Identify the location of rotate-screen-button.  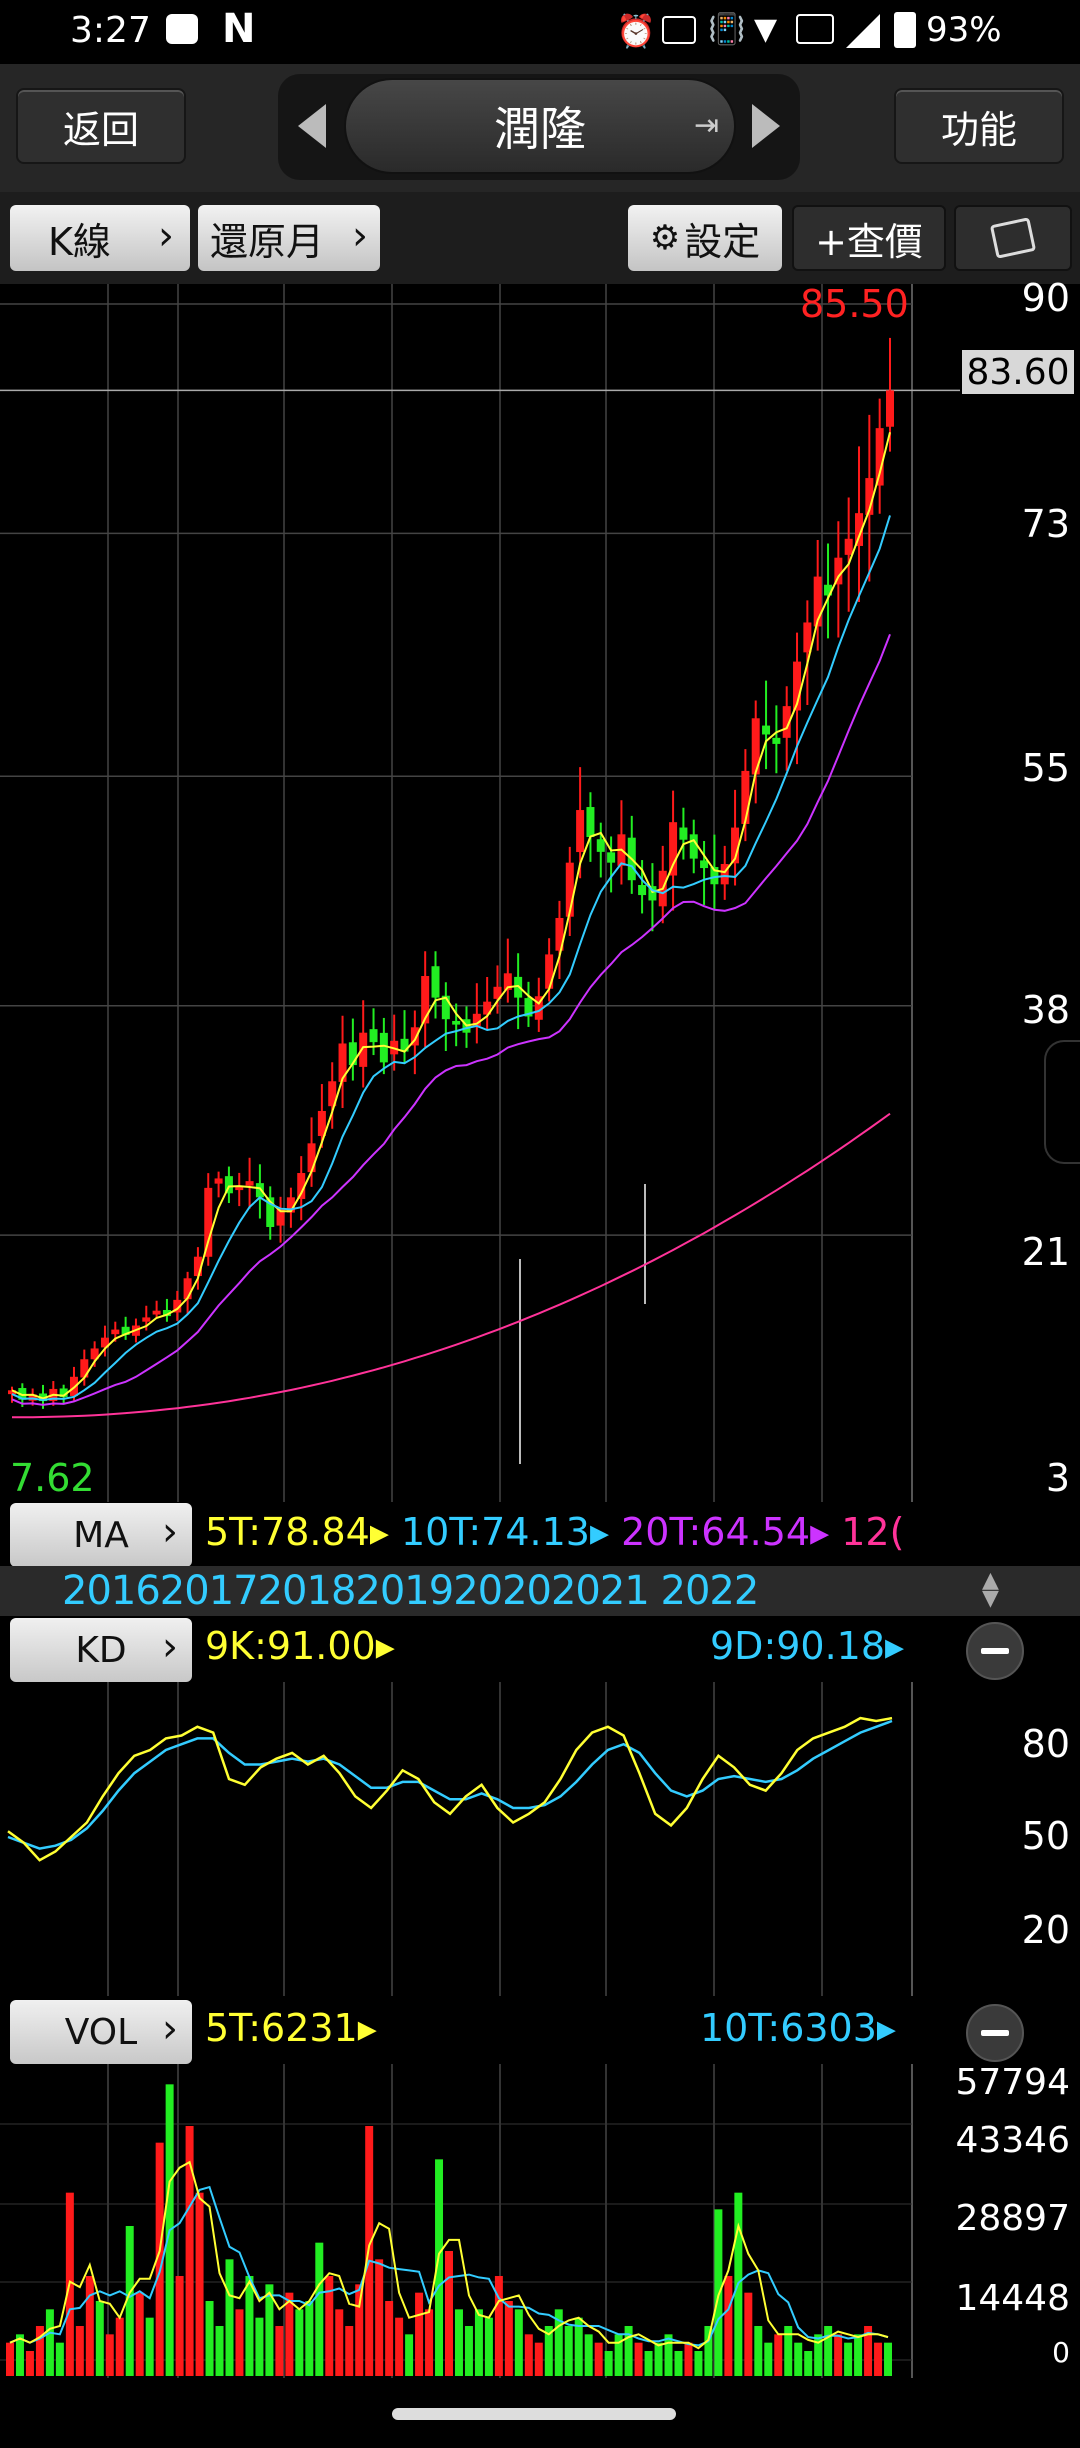
(1013, 238).